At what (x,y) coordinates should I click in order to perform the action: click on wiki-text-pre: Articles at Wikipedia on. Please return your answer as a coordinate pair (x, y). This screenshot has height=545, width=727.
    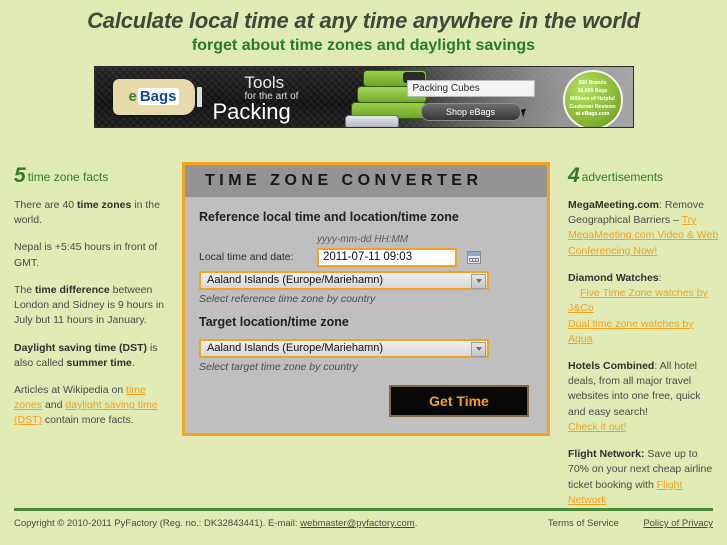
    Looking at the image, I should click on (70, 389).